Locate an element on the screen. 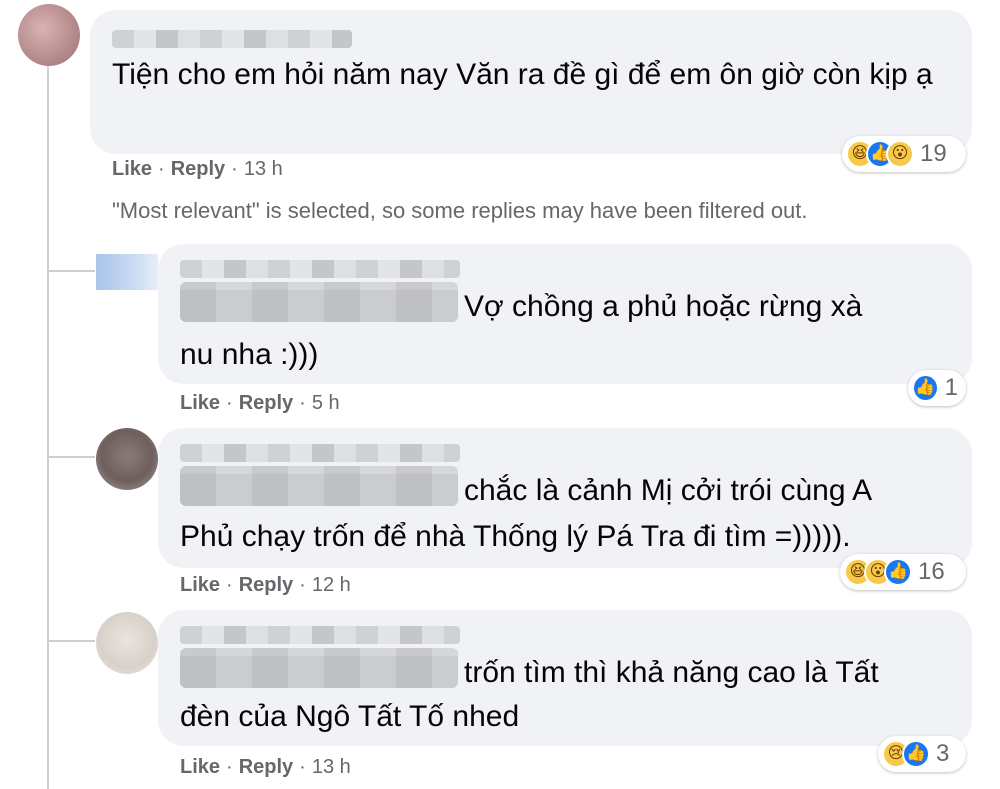 The image size is (1000, 789). reply-text-line-2: đèn của Ngô Tất Tố nhed is located at coordinates (350, 716).